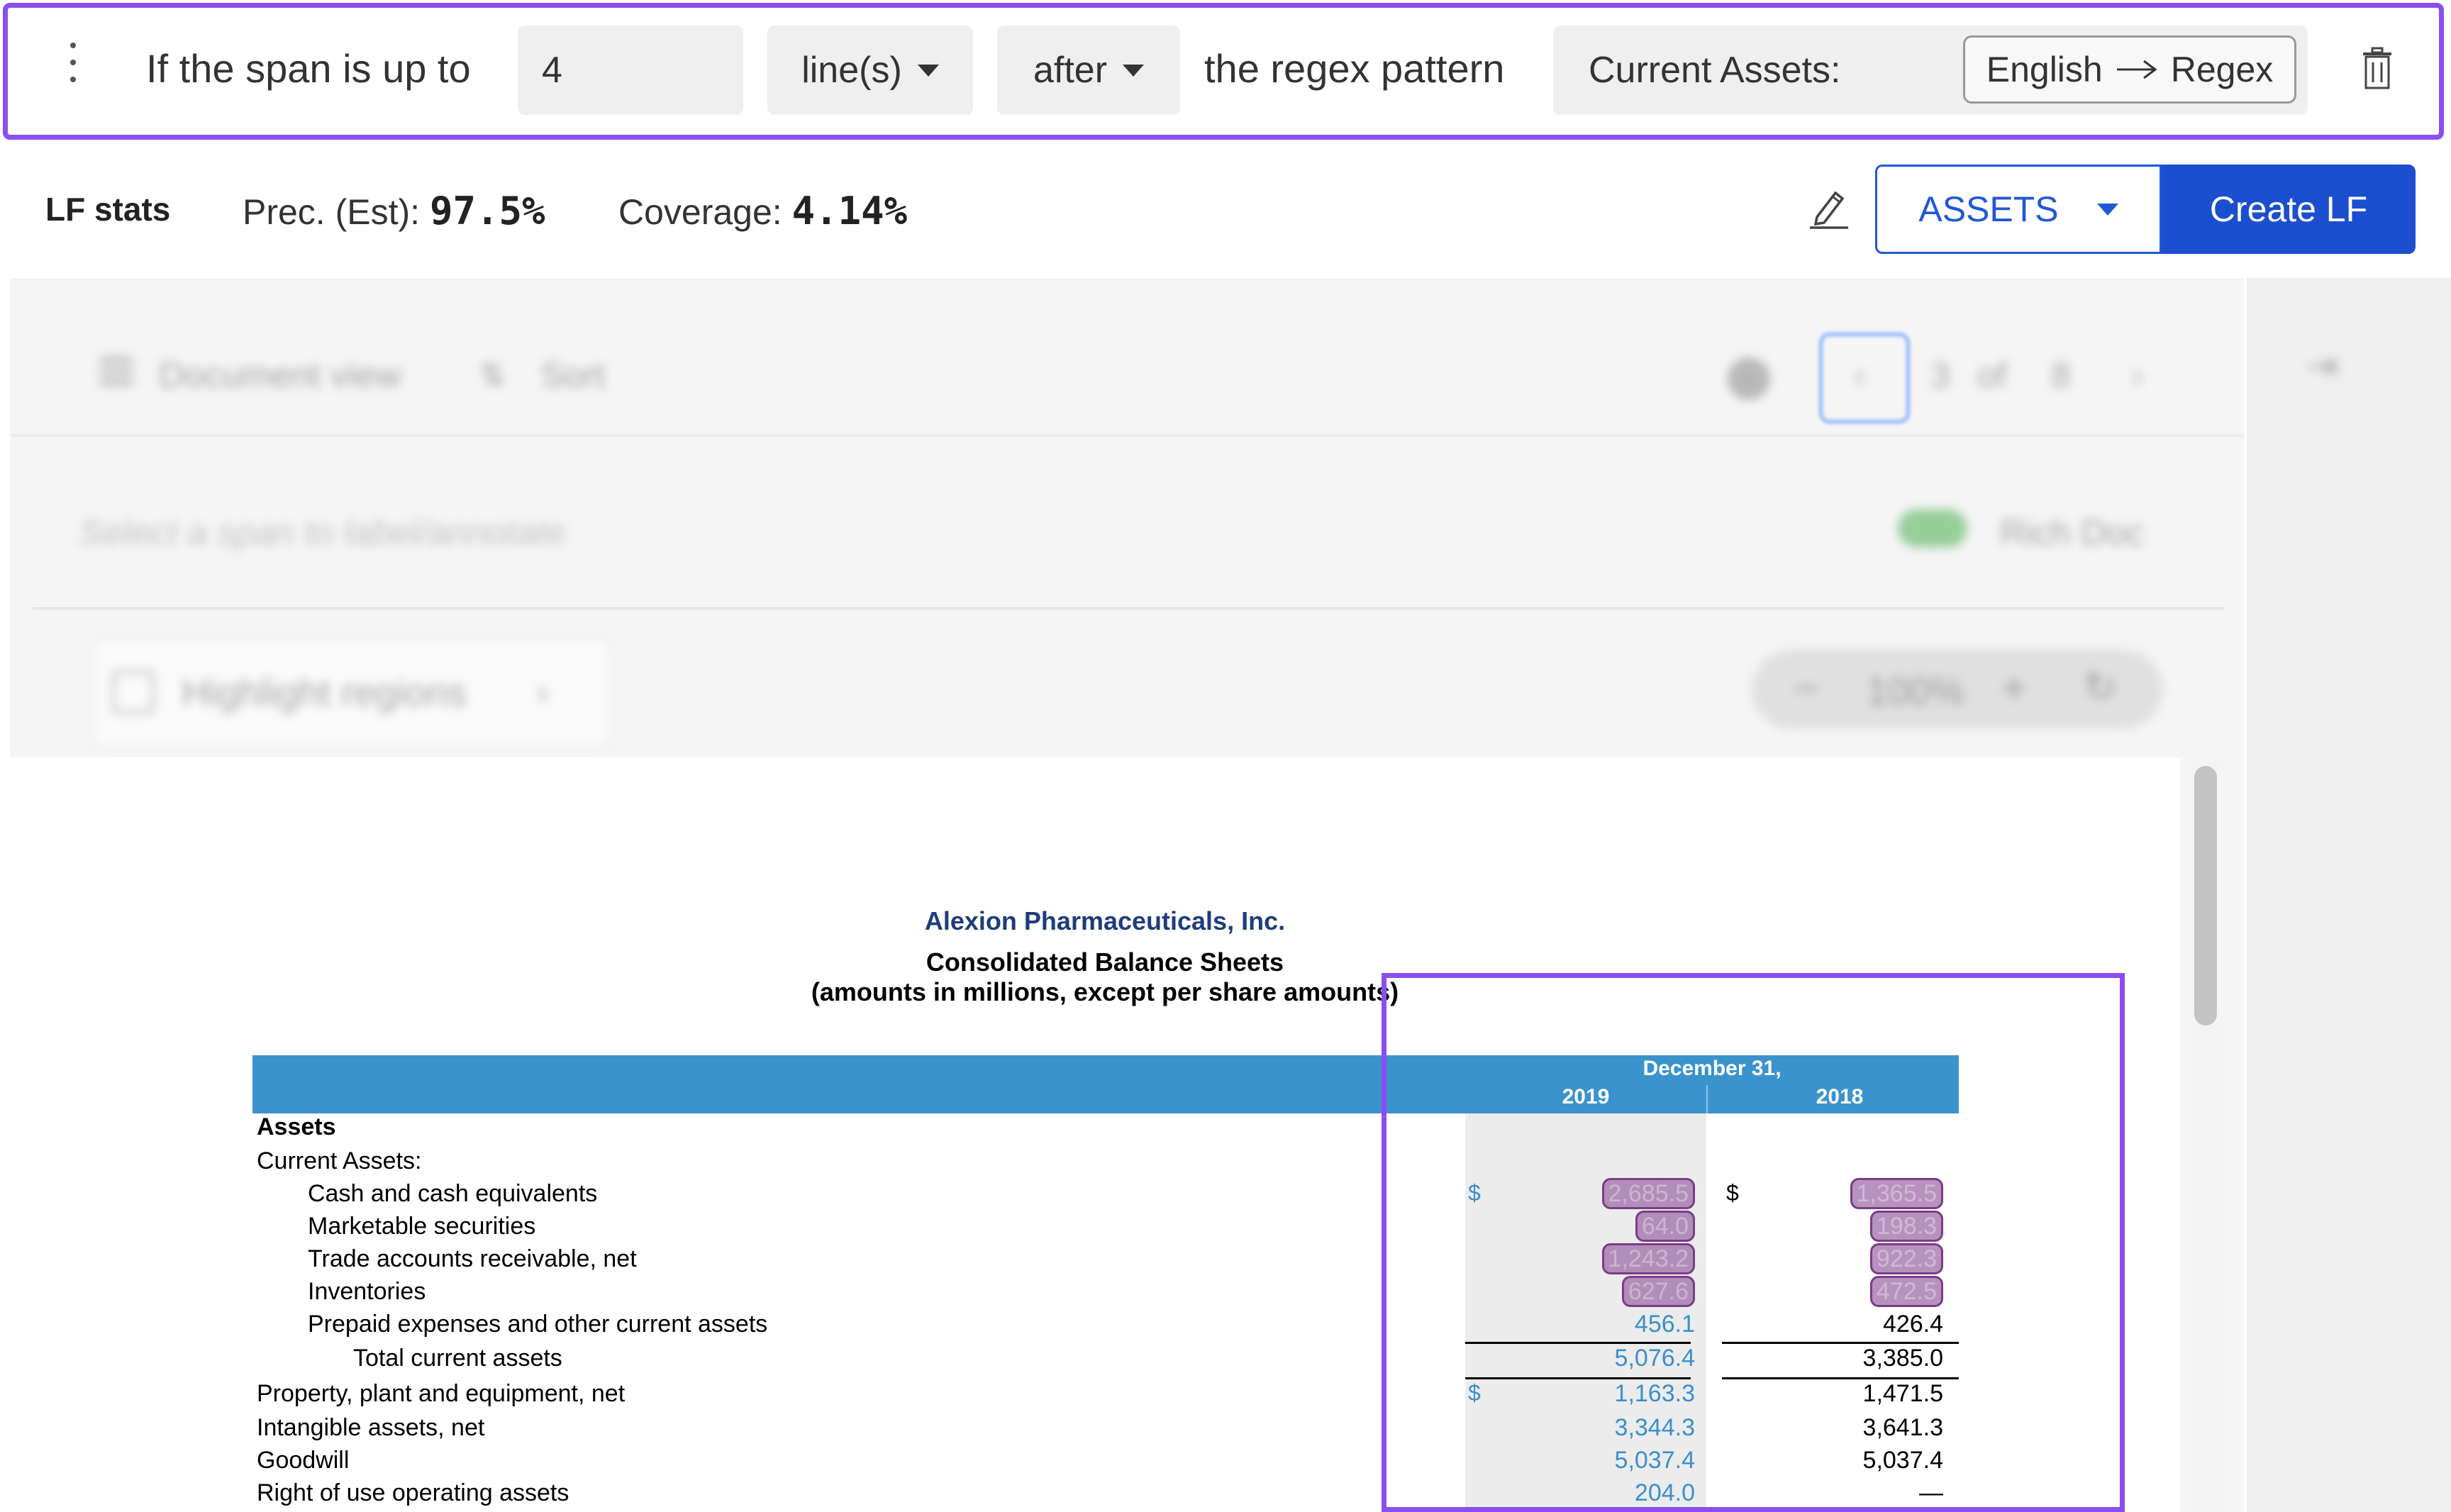  What do you see at coordinates (1581, 1291) in the screenshot?
I see `value-2019: 627.6` at bounding box center [1581, 1291].